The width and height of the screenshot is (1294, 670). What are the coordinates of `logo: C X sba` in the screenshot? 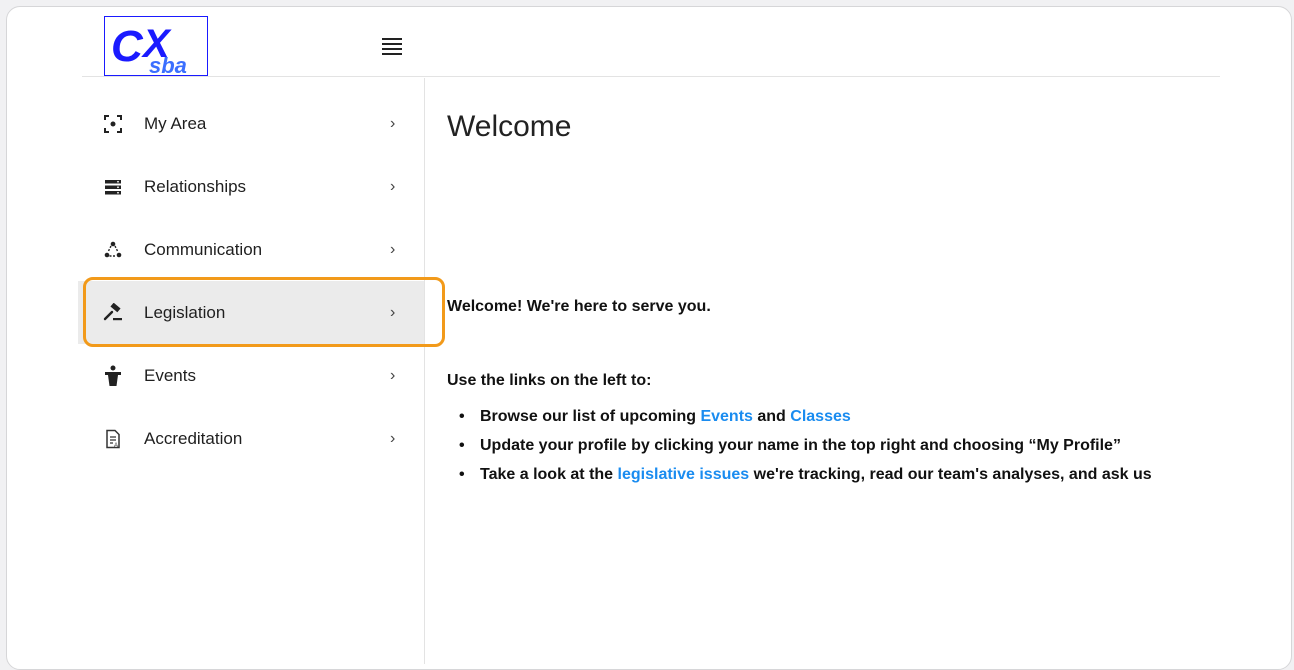 It's located at (156, 46).